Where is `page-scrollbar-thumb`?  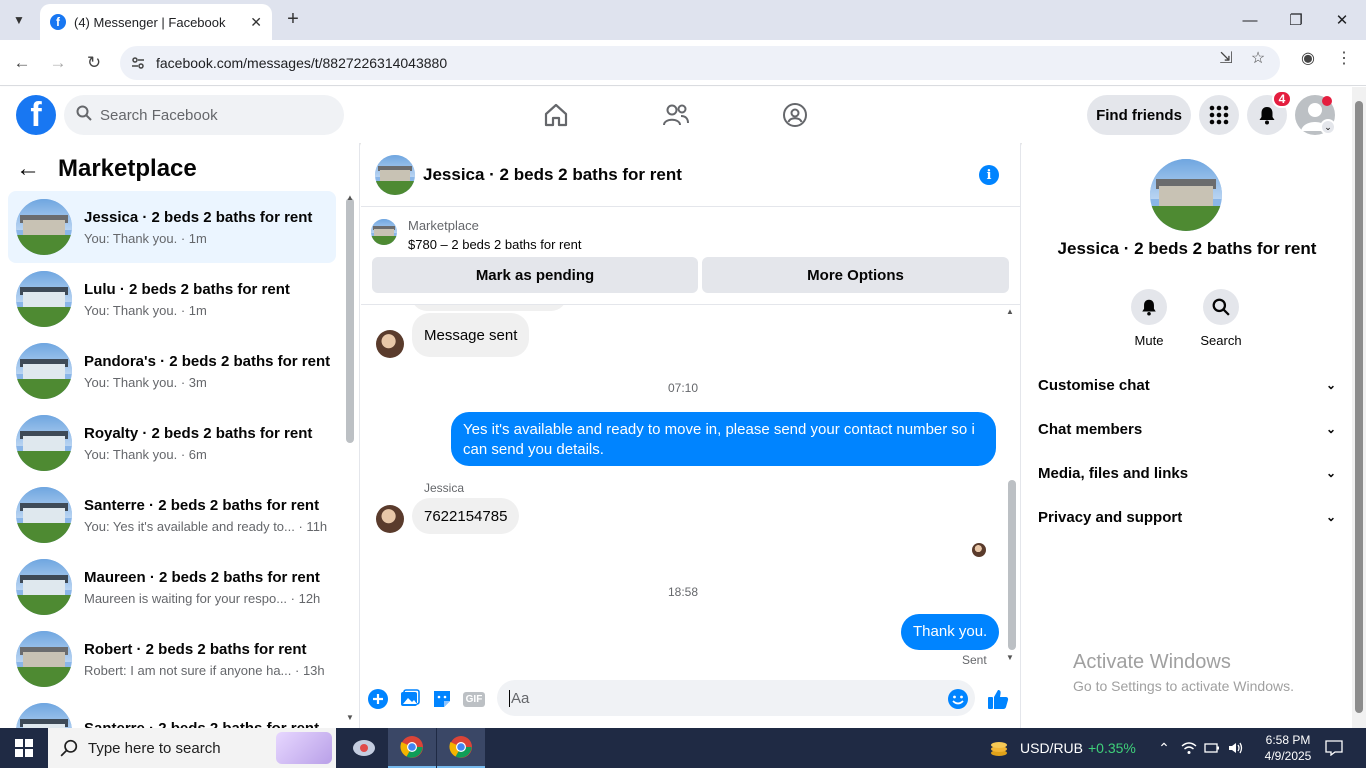 page-scrollbar-thumb is located at coordinates (1359, 407).